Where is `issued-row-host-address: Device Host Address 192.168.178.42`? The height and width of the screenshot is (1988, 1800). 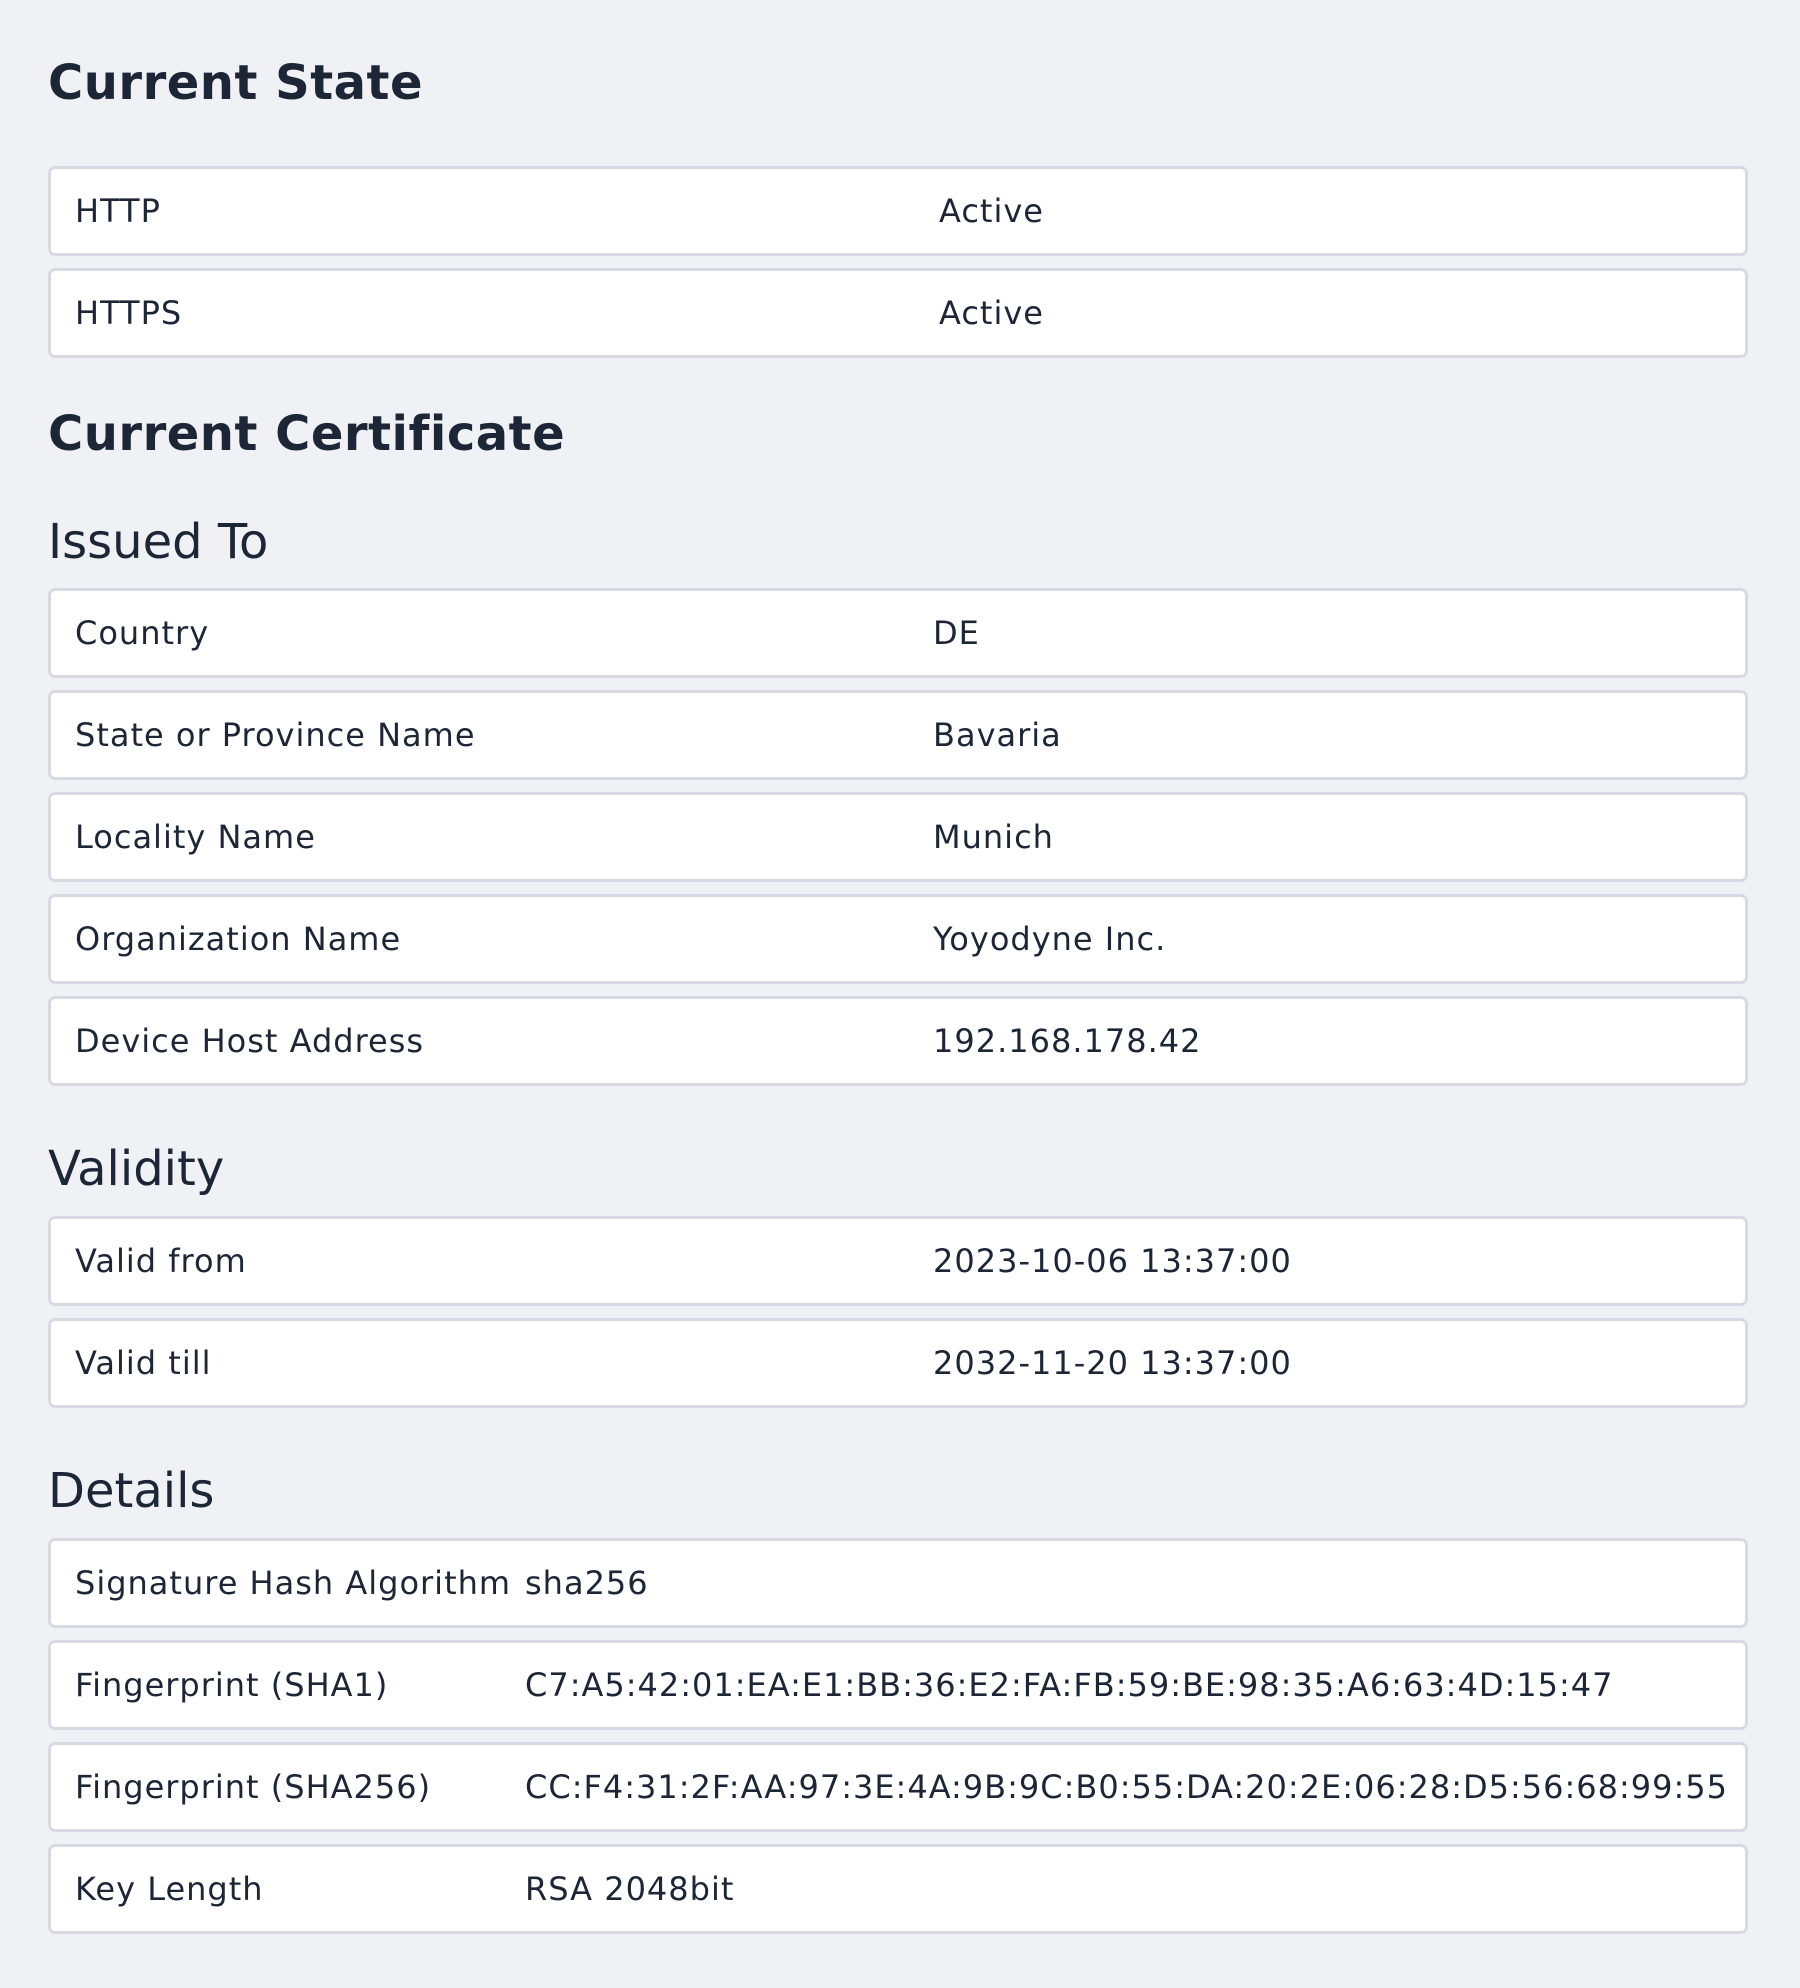
issued-row-host-address: Device Host Address 192.168.178.42 is located at coordinates (898, 1041).